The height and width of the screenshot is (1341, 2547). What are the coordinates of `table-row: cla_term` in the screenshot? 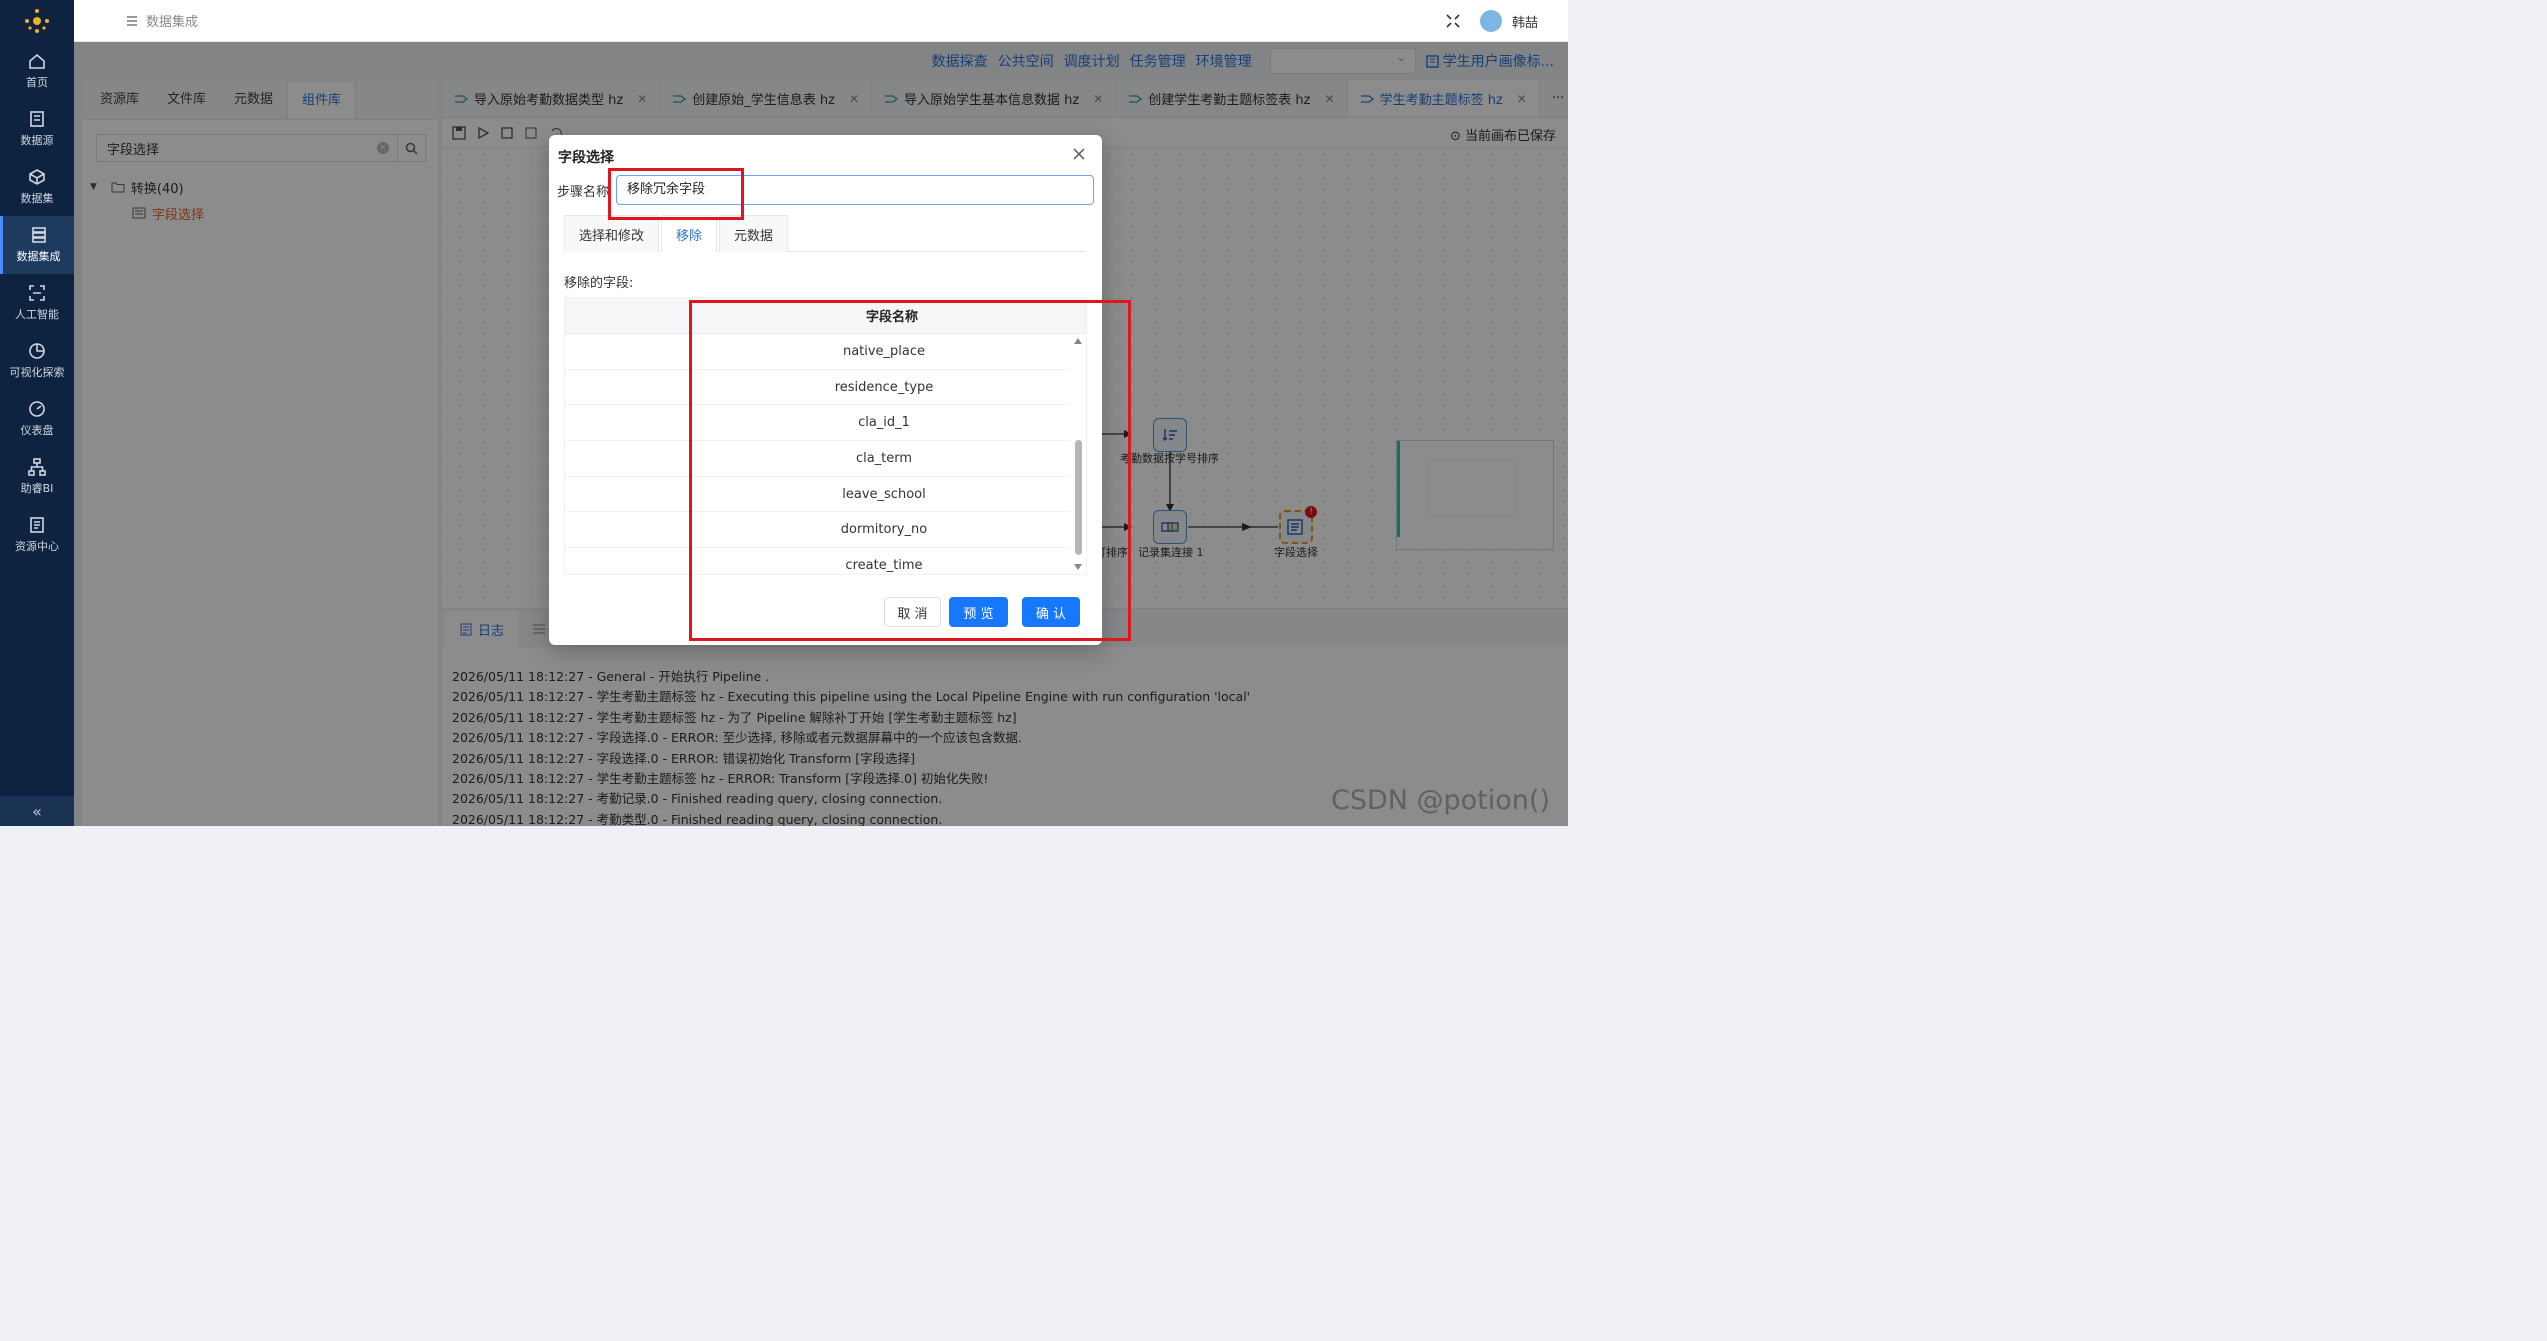 It's located at (817, 459).